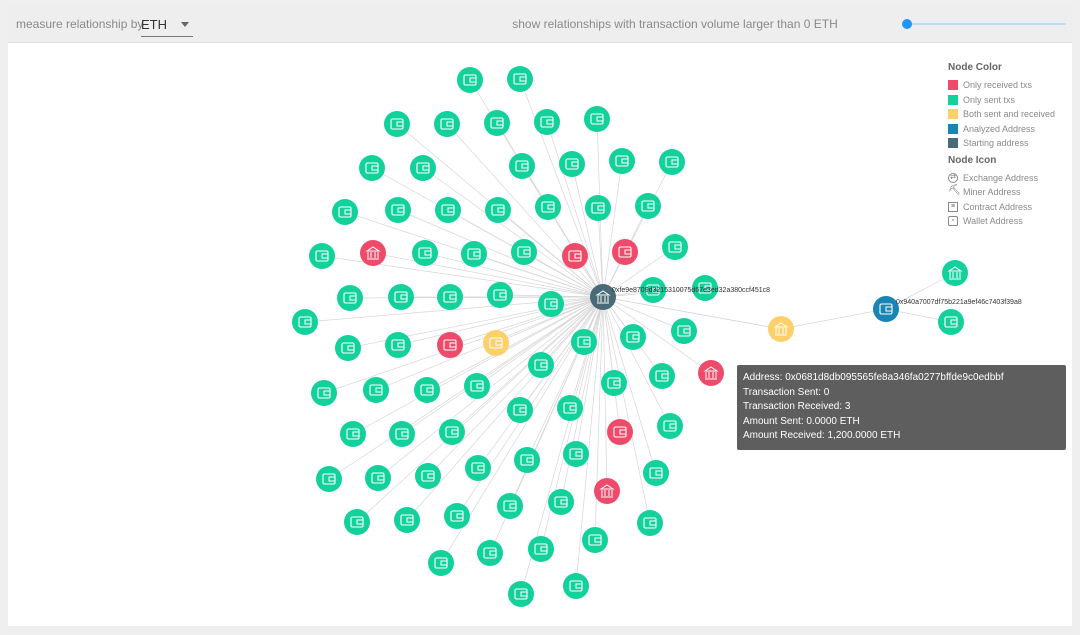  What do you see at coordinates (975, 67) in the screenshot?
I see `legend-color-title: Node Color` at bounding box center [975, 67].